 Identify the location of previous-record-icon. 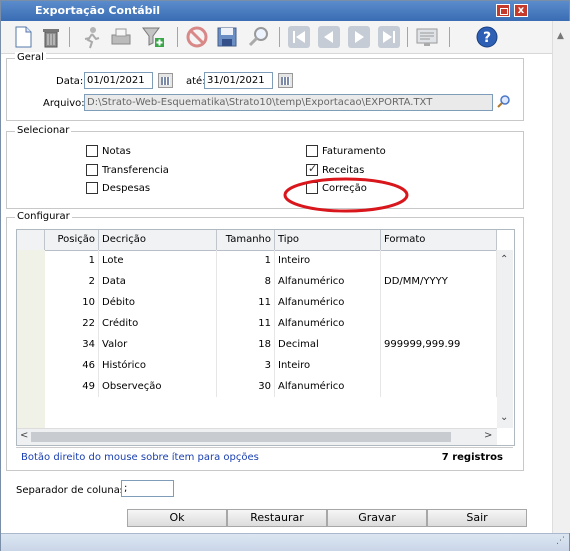
(329, 37).